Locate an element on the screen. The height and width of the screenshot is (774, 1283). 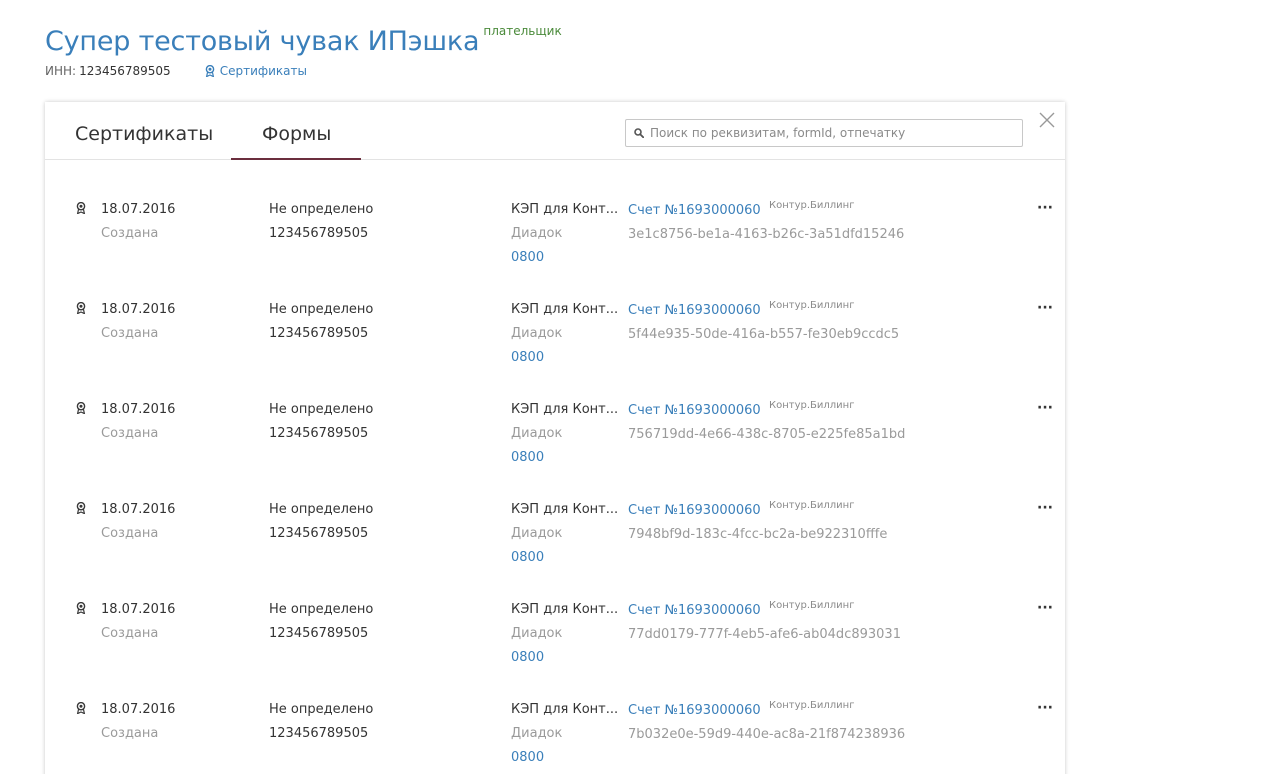
certificates-link: Сертификаты is located at coordinates (256, 71).